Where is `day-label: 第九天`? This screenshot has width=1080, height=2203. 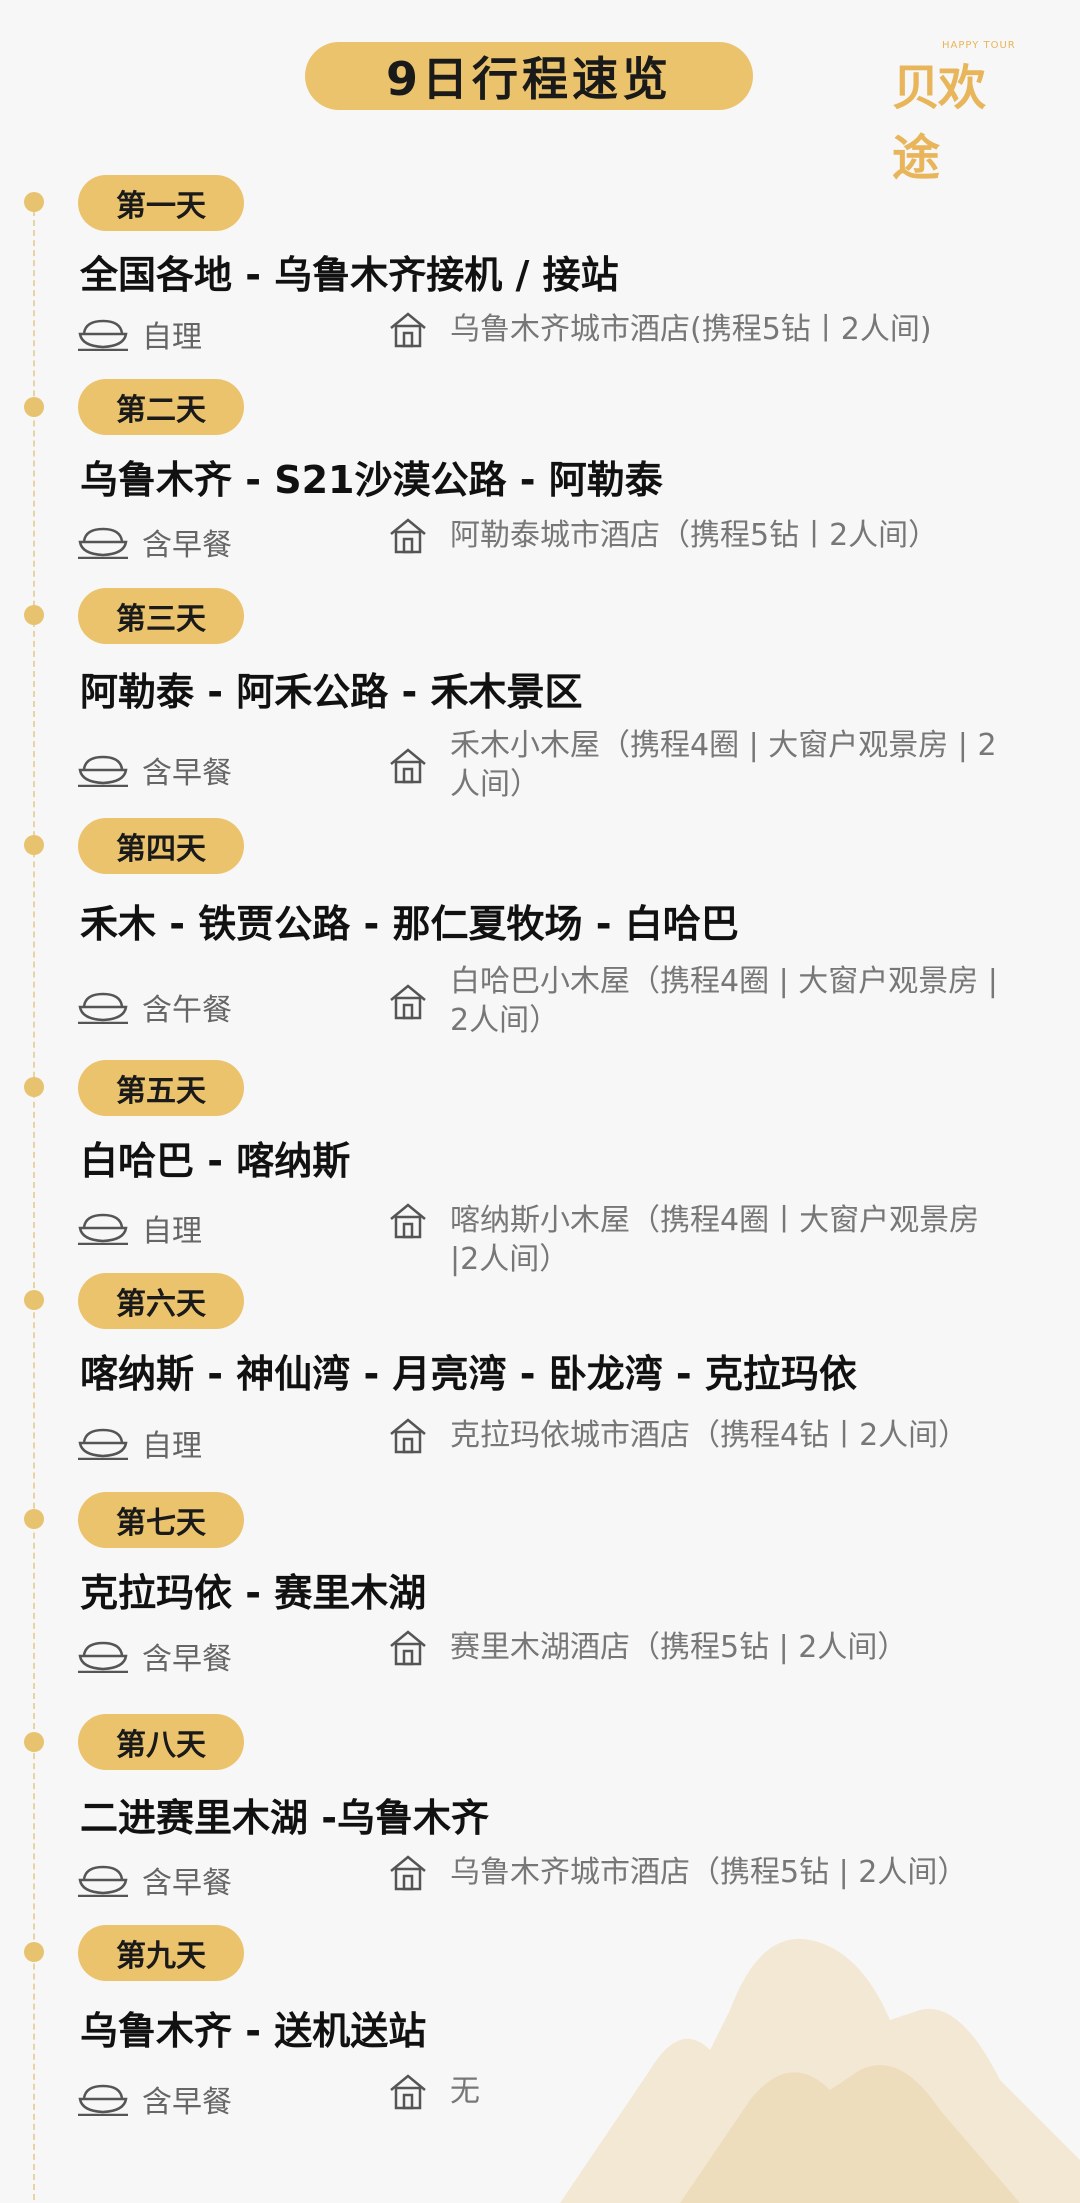 day-label: 第九天 is located at coordinates (161, 1953).